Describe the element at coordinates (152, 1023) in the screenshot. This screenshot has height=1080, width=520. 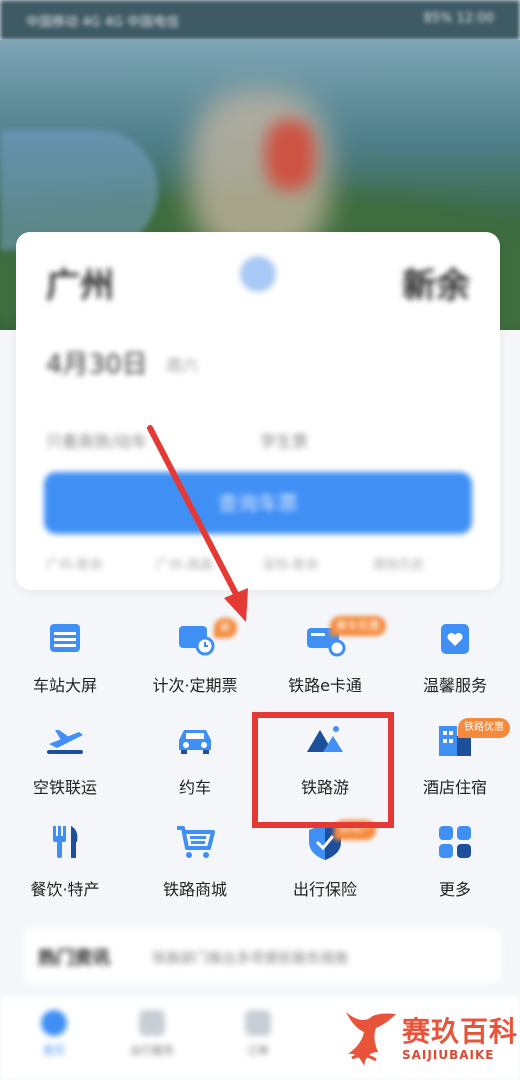
I see `travel-service-icon` at that location.